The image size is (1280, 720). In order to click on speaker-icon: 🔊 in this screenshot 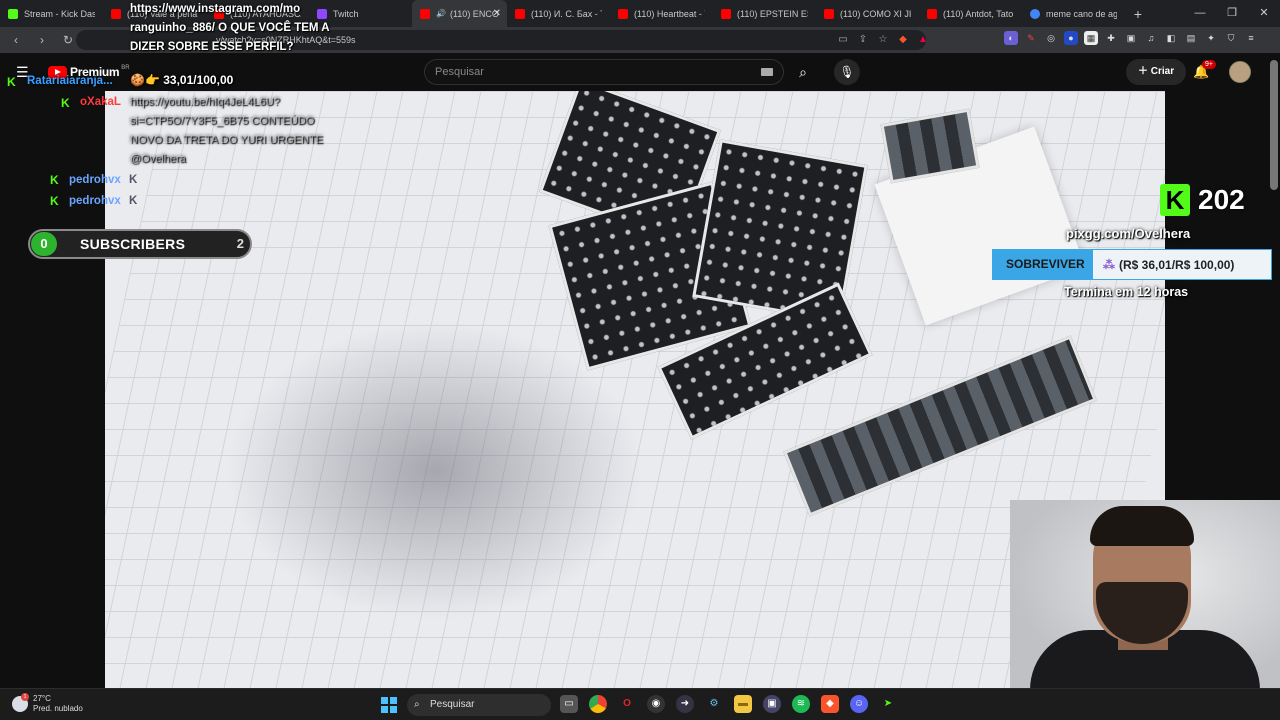, I will do `click(441, 13)`.